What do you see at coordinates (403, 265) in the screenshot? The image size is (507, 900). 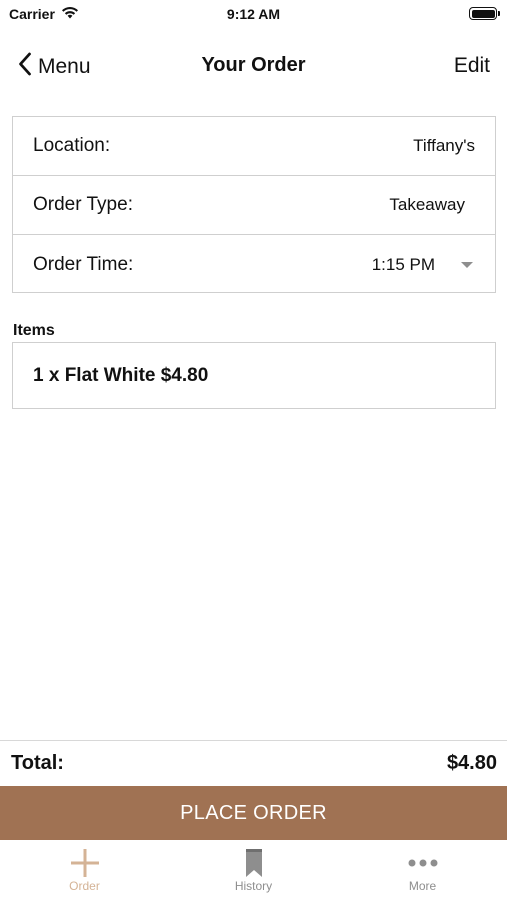 I see `order-time-select: 1:15 PM` at bounding box center [403, 265].